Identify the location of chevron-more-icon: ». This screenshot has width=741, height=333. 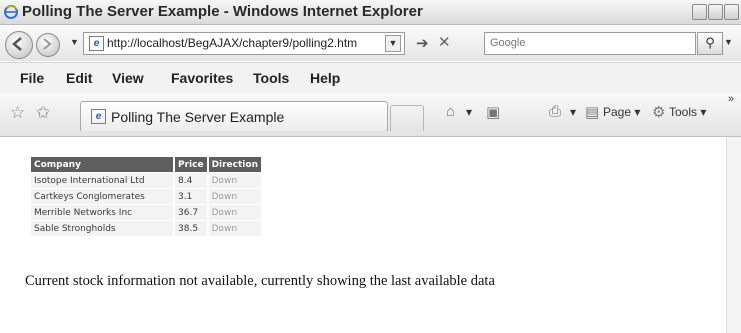
(731, 99).